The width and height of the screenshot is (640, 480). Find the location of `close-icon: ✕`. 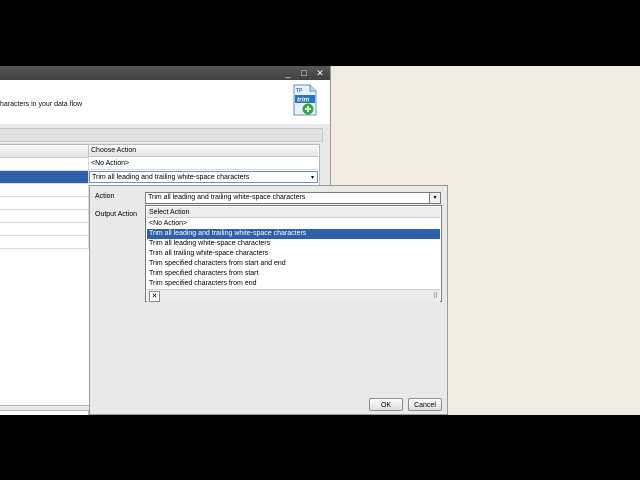

close-icon: ✕ is located at coordinates (154, 296).